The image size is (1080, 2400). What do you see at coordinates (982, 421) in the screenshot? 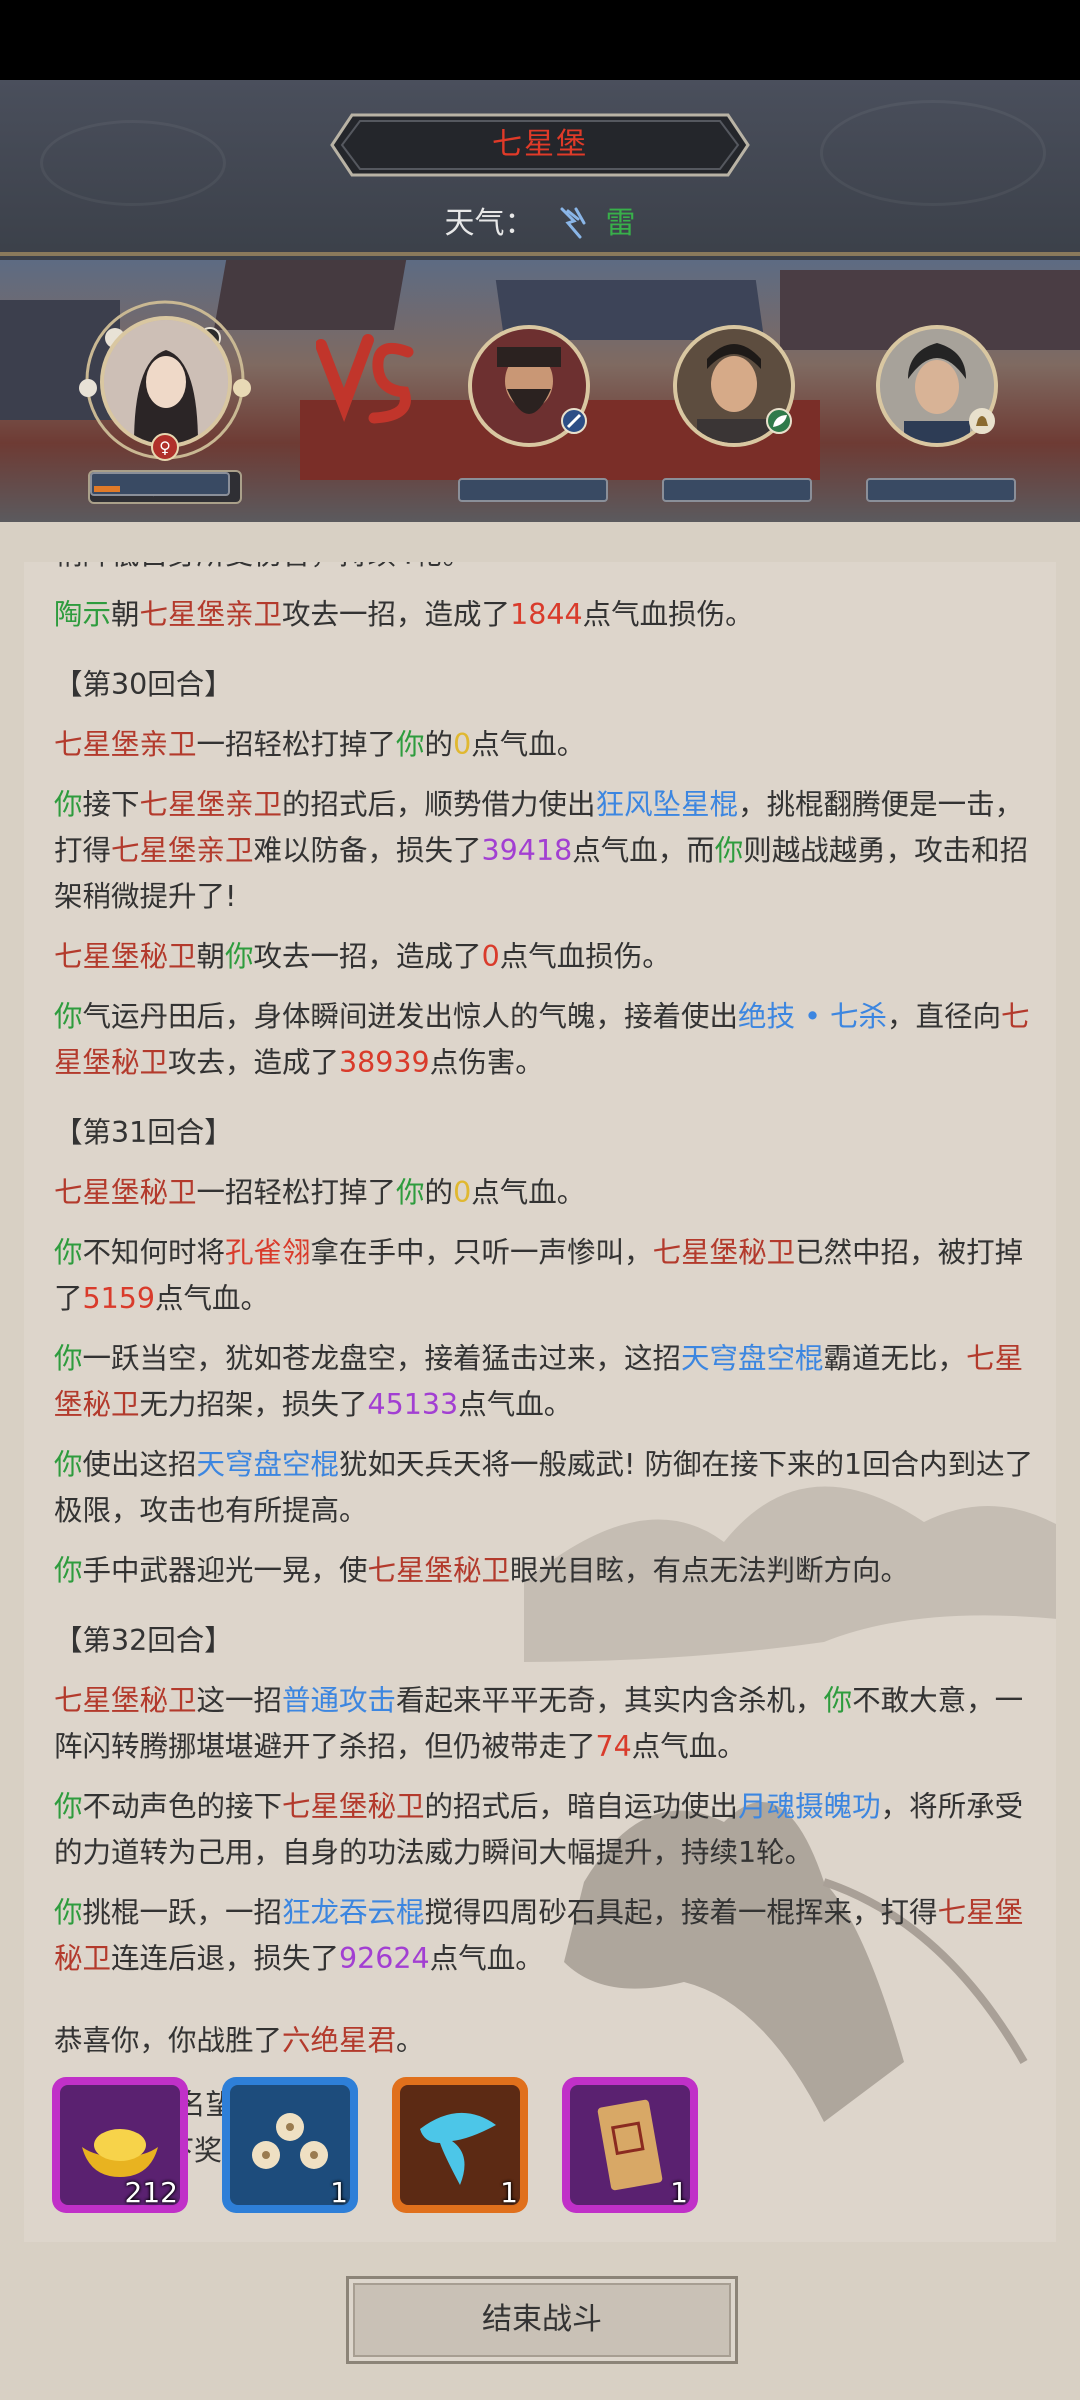
I see `bell-class-icon` at bounding box center [982, 421].